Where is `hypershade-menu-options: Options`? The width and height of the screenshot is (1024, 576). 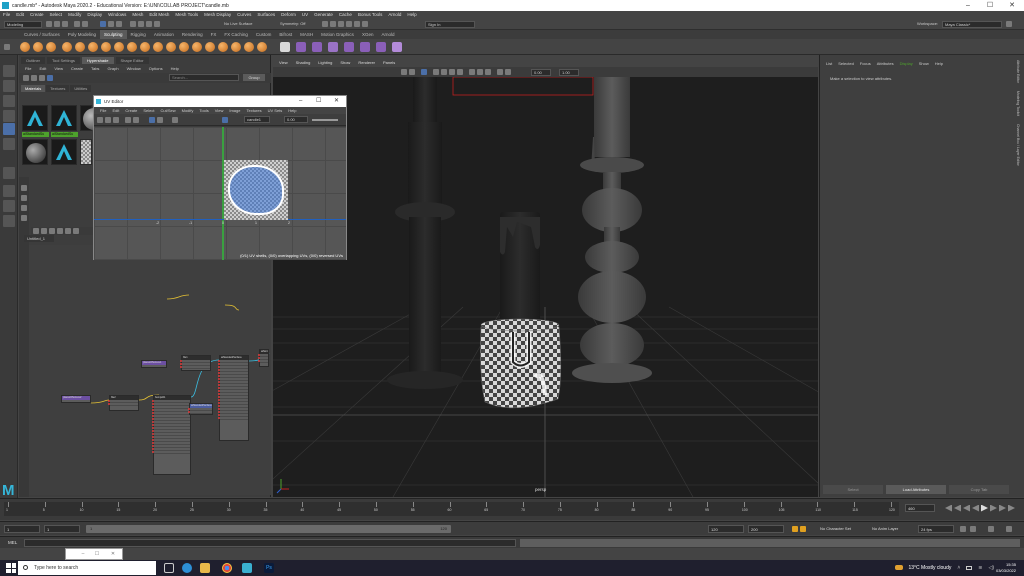 hypershade-menu-options: Options is located at coordinates (156, 68).